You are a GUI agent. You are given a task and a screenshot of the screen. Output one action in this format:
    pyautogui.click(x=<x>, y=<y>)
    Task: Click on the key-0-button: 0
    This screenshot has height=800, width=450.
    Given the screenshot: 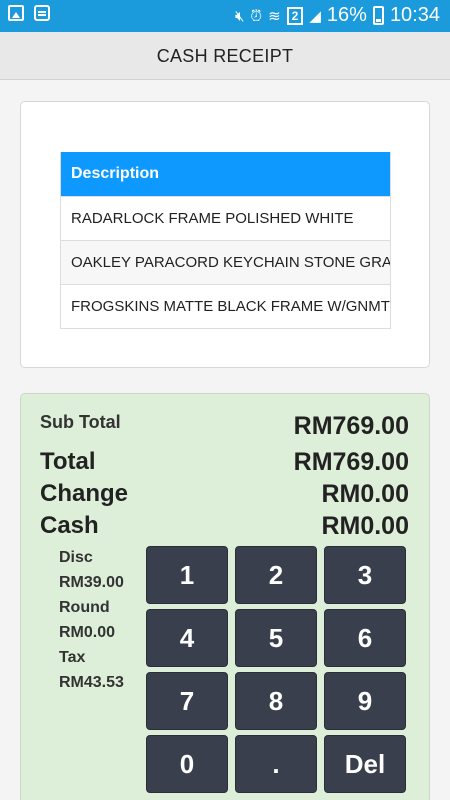 What is the action you would take?
    pyautogui.click(x=187, y=764)
    